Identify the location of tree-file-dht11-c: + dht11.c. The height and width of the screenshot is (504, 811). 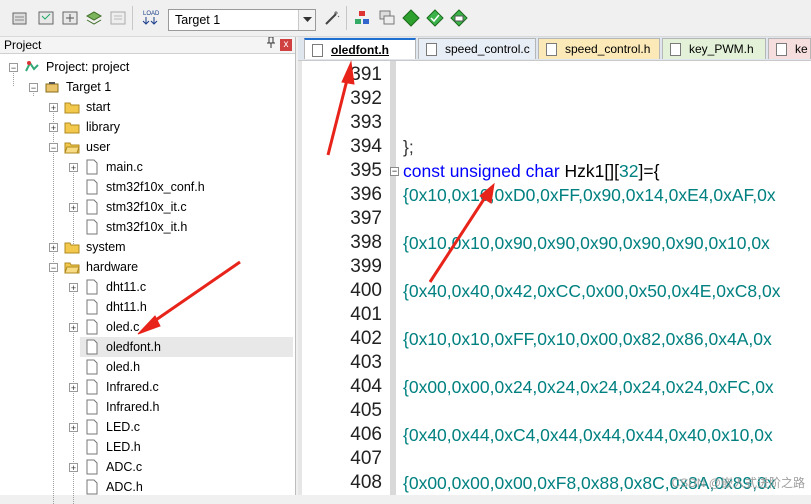
(147, 287).